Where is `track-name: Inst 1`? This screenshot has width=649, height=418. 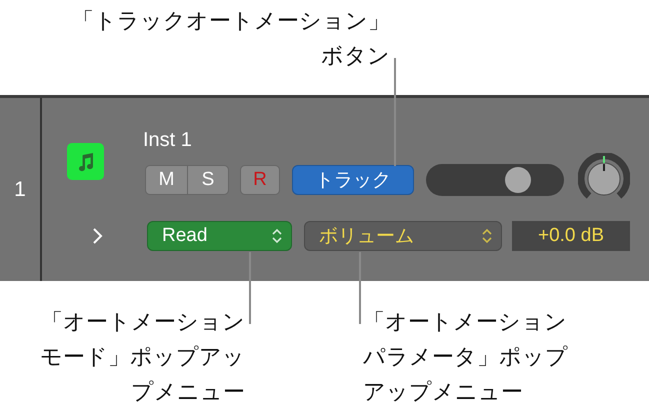
track-name: Inst 1 is located at coordinates (168, 140).